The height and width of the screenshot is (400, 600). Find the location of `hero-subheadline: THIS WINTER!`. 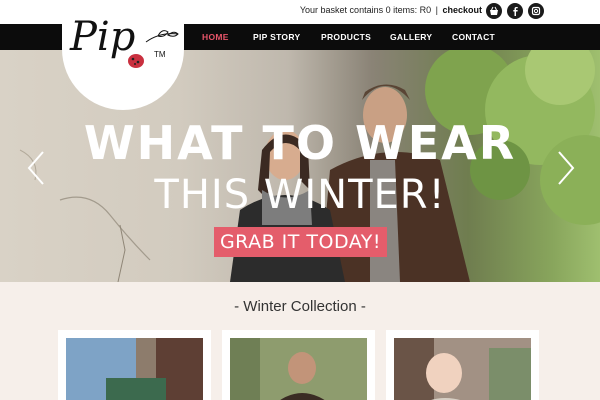

hero-subheadline: THIS WINTER! is located at coordinates (300, 195).